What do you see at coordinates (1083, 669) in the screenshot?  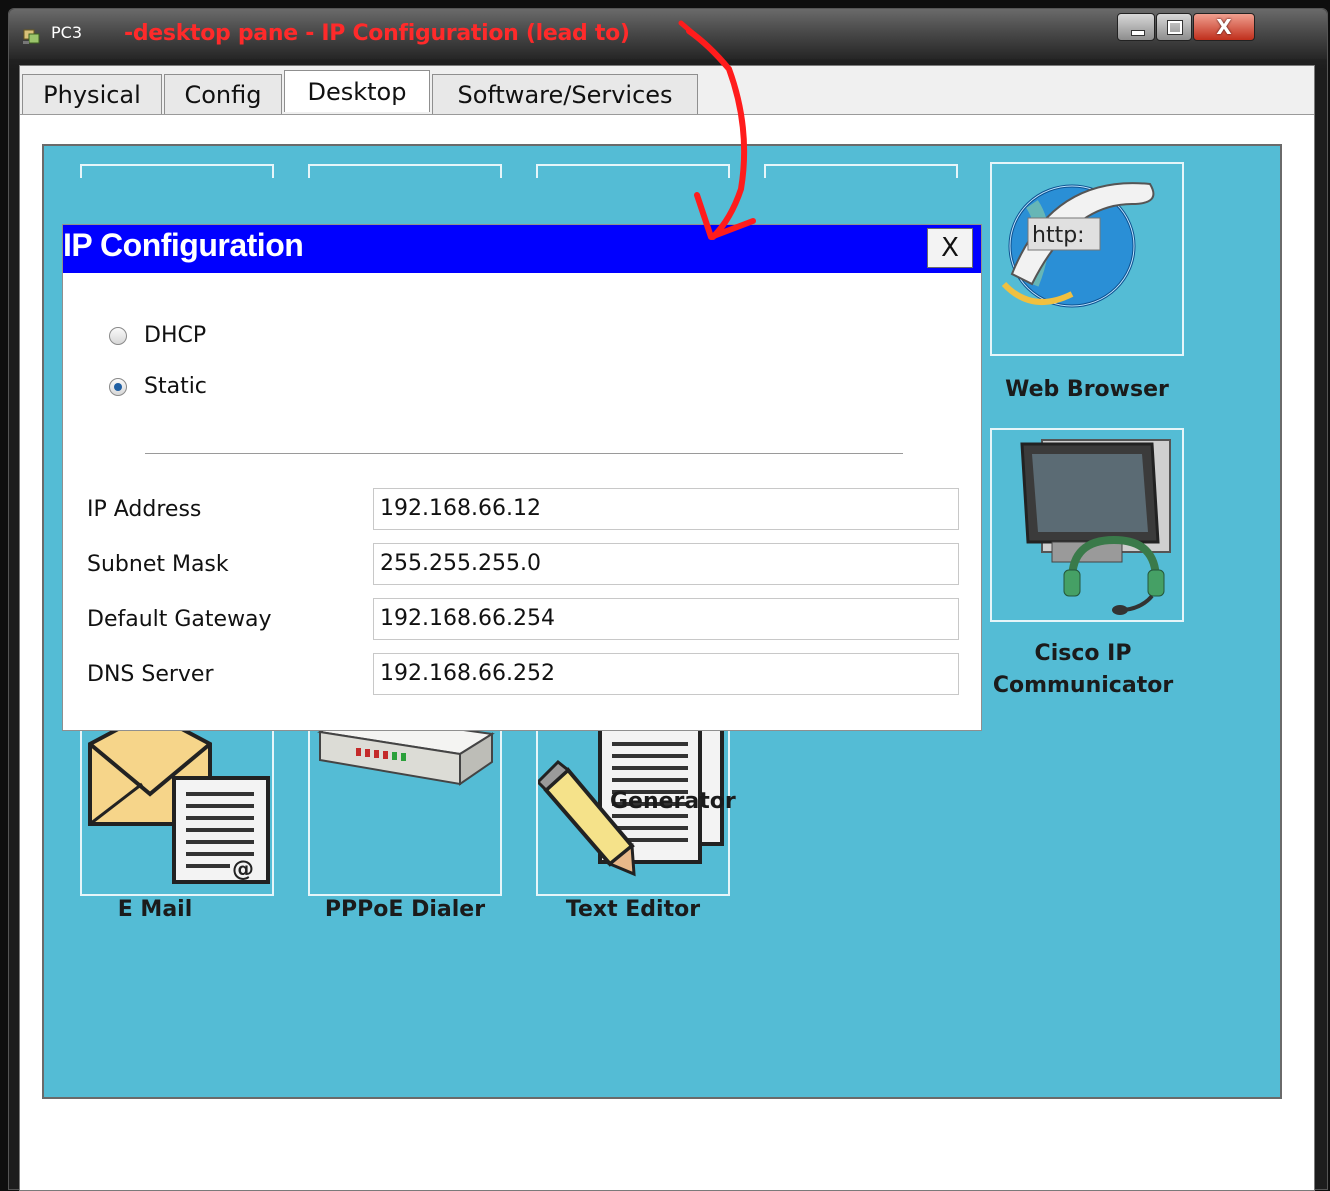 I see `cisco-ip-communicator-label: Cisco IP Communicator` at bounding box center [1083, 669].